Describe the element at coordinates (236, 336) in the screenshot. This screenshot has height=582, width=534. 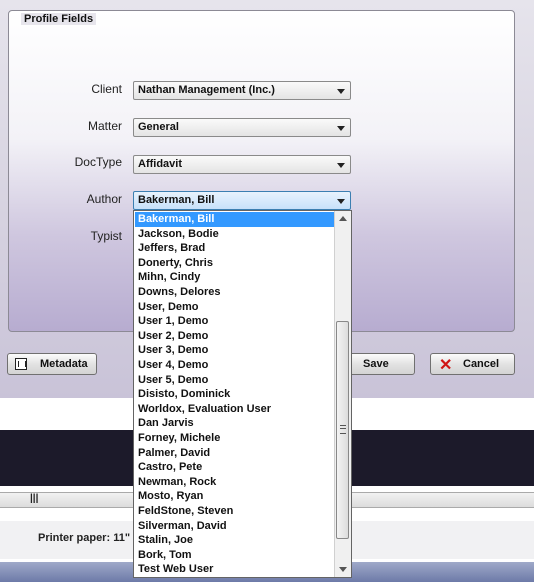
I see `author-option: User 2, Demo` at that location.